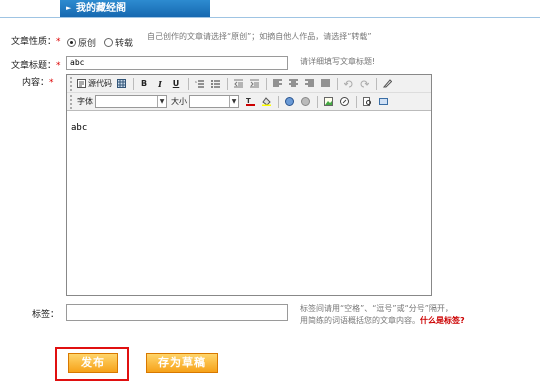 Image resolution: width=540 pixels, height=383 pixels. What do you see at coordinates (442, 320) in the screenshot?
I see `tags-help-link: 什么是标签?` at bounding box center [442, 320].